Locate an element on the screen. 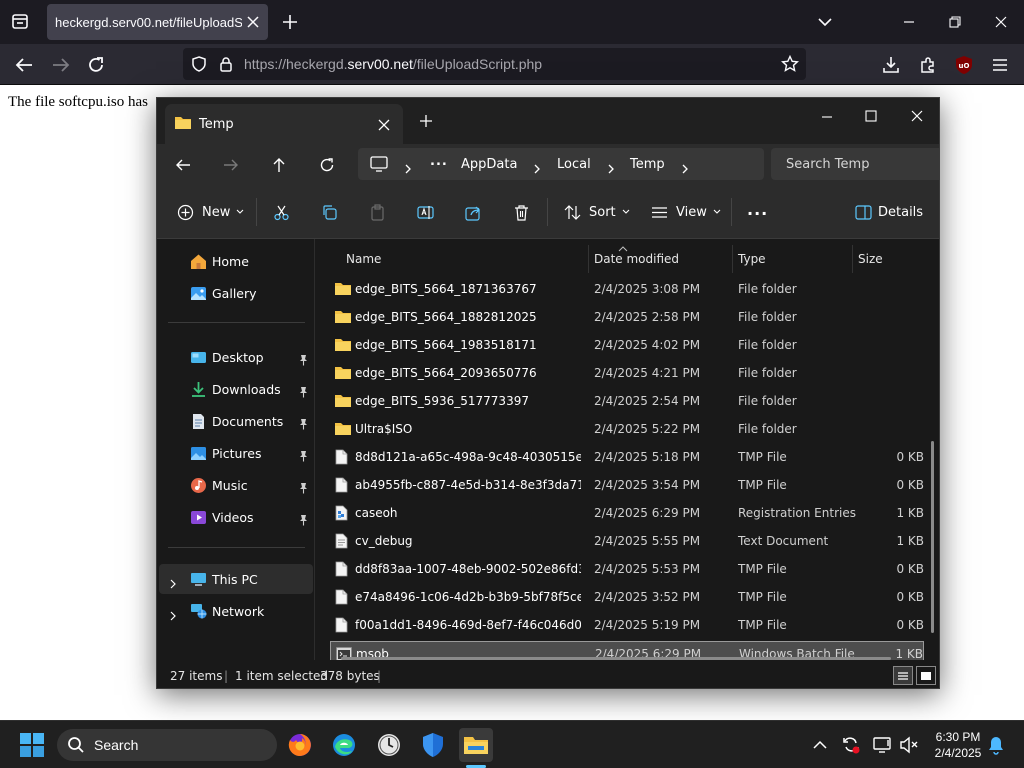  sort-button: Sort is located at coordinates (597, 212).